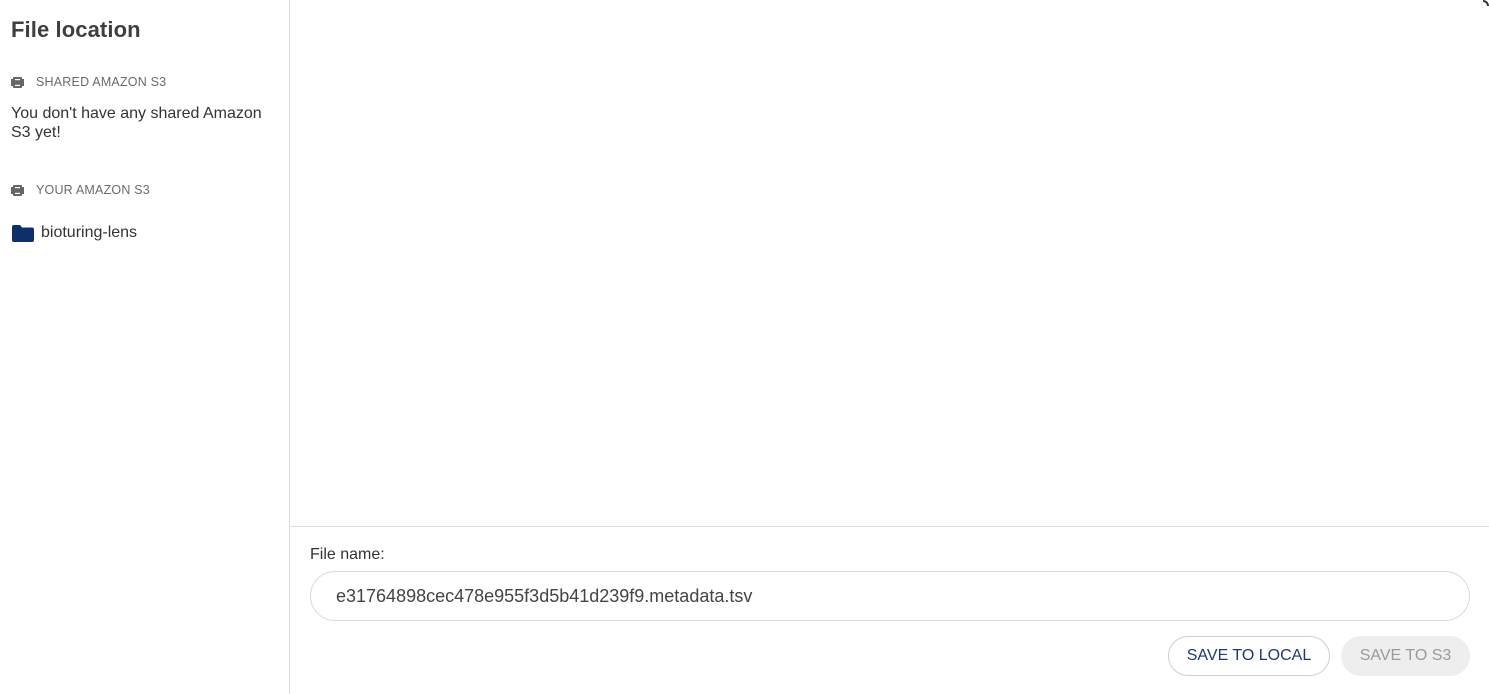  What do you see at coordinates (890, 596) in the screenshot?
I see `file-name-input` at bounding box center [890, 596].